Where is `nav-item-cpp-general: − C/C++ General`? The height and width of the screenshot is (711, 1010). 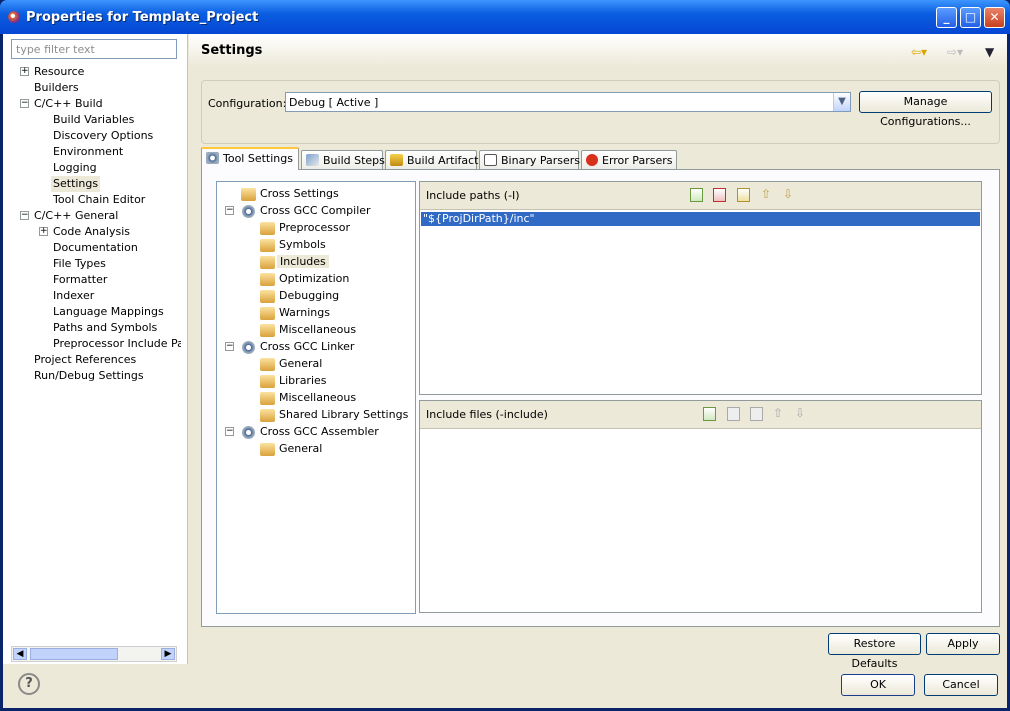
nav-item-cpp-general: − C/C++ General is located at coordinates (67, 216).